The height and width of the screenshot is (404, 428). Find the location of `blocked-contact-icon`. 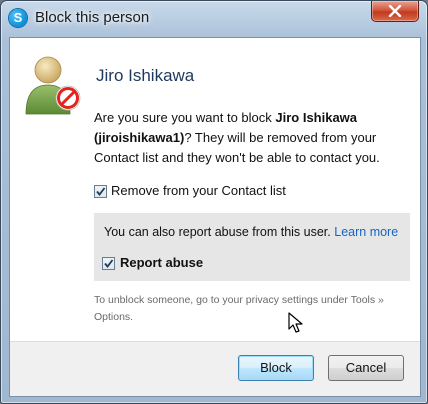

blocked-contact-icon is located at coordinates (53, 85).